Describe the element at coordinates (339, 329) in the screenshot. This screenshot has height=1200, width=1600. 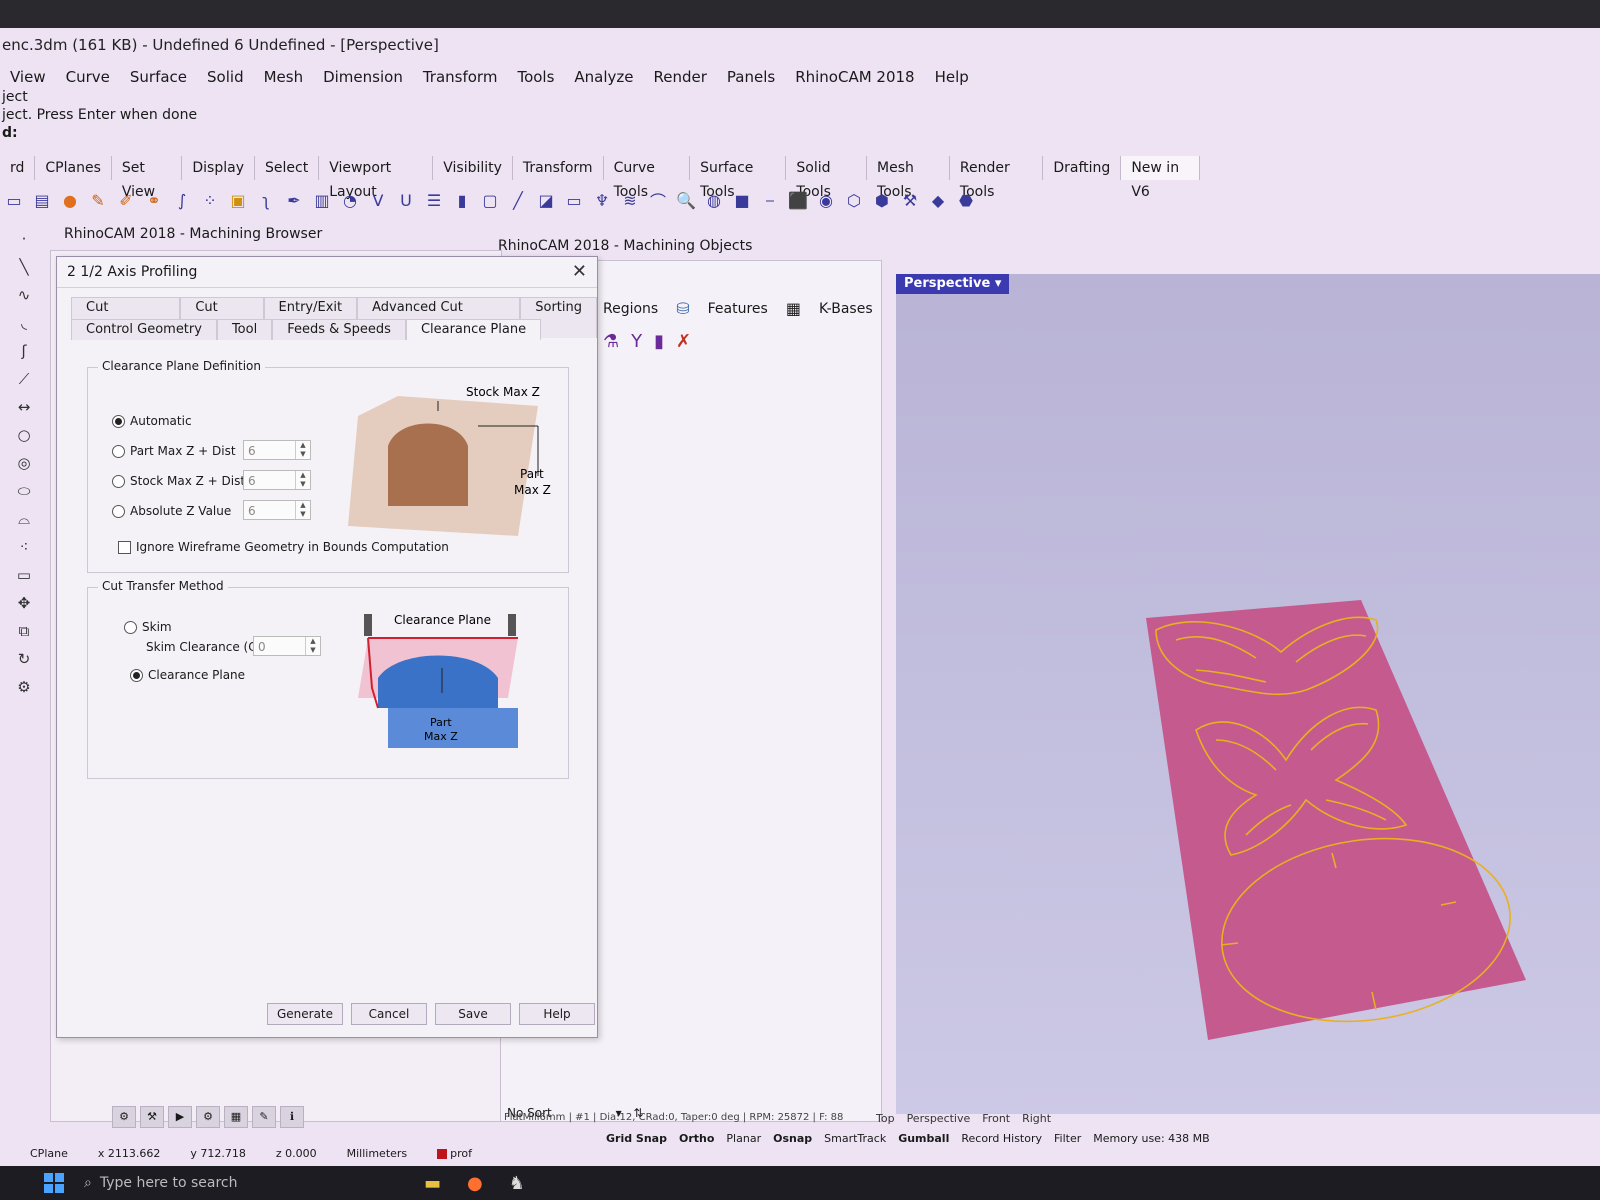
I see `tab-feeds-speeds: Feeds & Speeds` at that location.